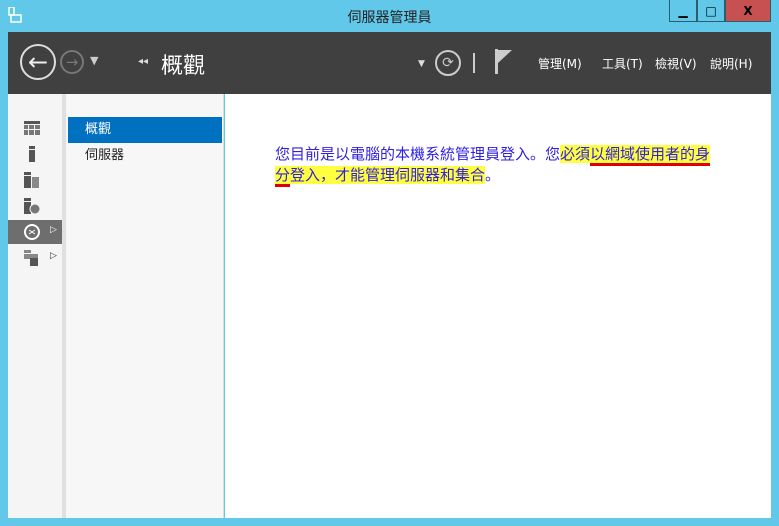 The width and height of the screenshot is (779, 526). I want to click on minimize-button: ▁, so click(683, 11).